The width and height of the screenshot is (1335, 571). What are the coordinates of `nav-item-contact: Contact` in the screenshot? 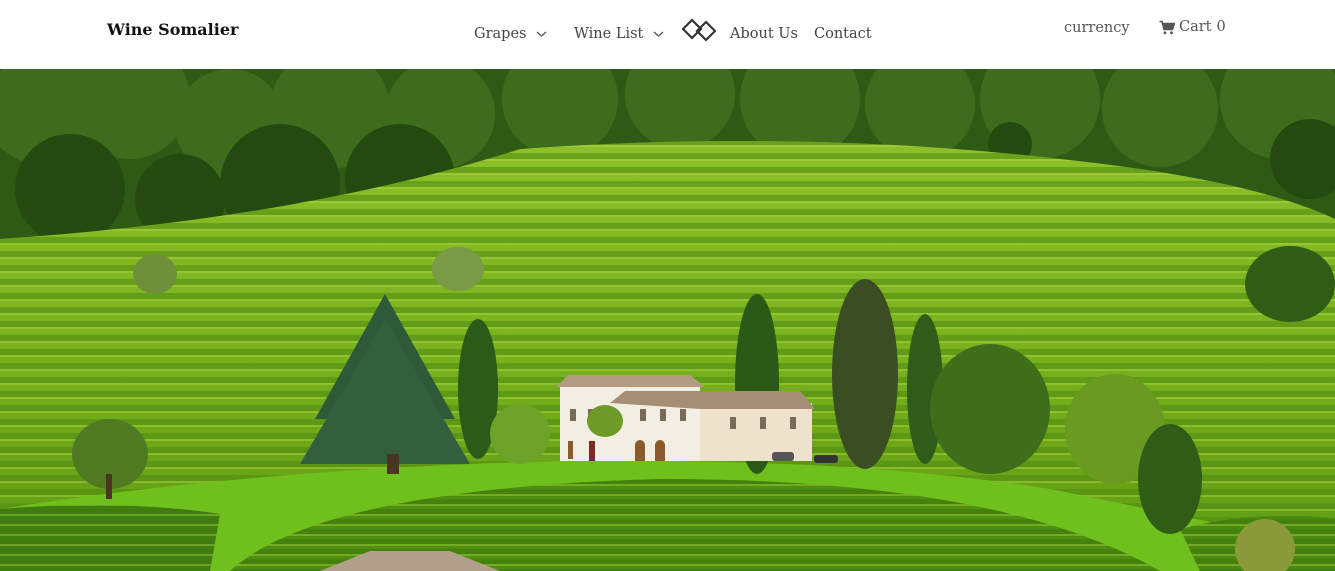 It's located at (843, 34).